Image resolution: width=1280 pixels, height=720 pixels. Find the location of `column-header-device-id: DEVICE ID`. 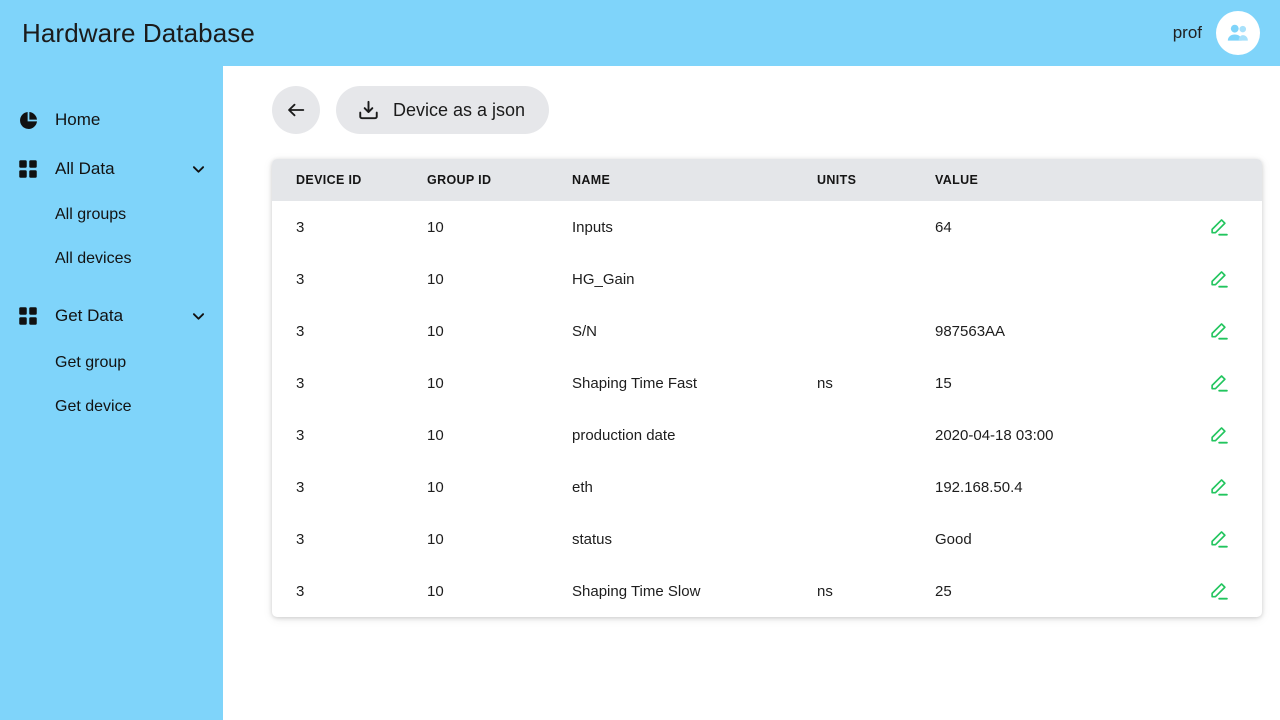

column-header-device-id: DEVICE ID is located at coordinates (329, 179).